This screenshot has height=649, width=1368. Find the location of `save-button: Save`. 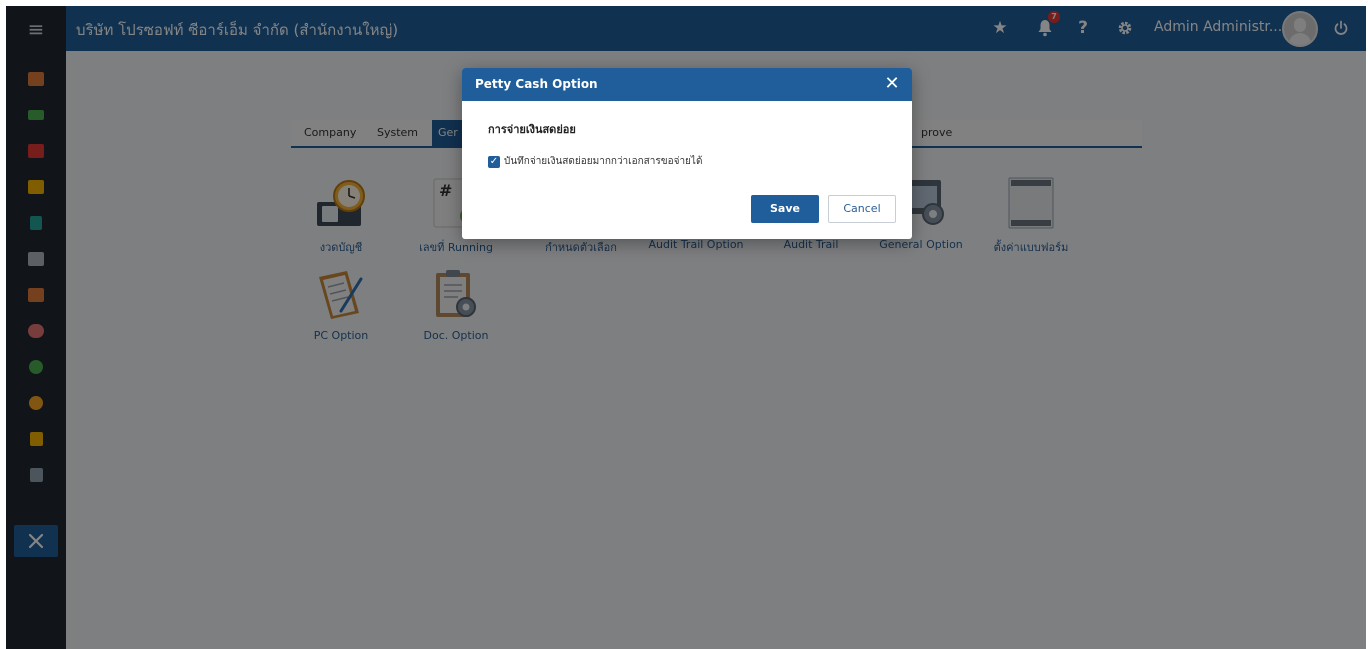

save-button: Save is located at coordinates (785, 209).